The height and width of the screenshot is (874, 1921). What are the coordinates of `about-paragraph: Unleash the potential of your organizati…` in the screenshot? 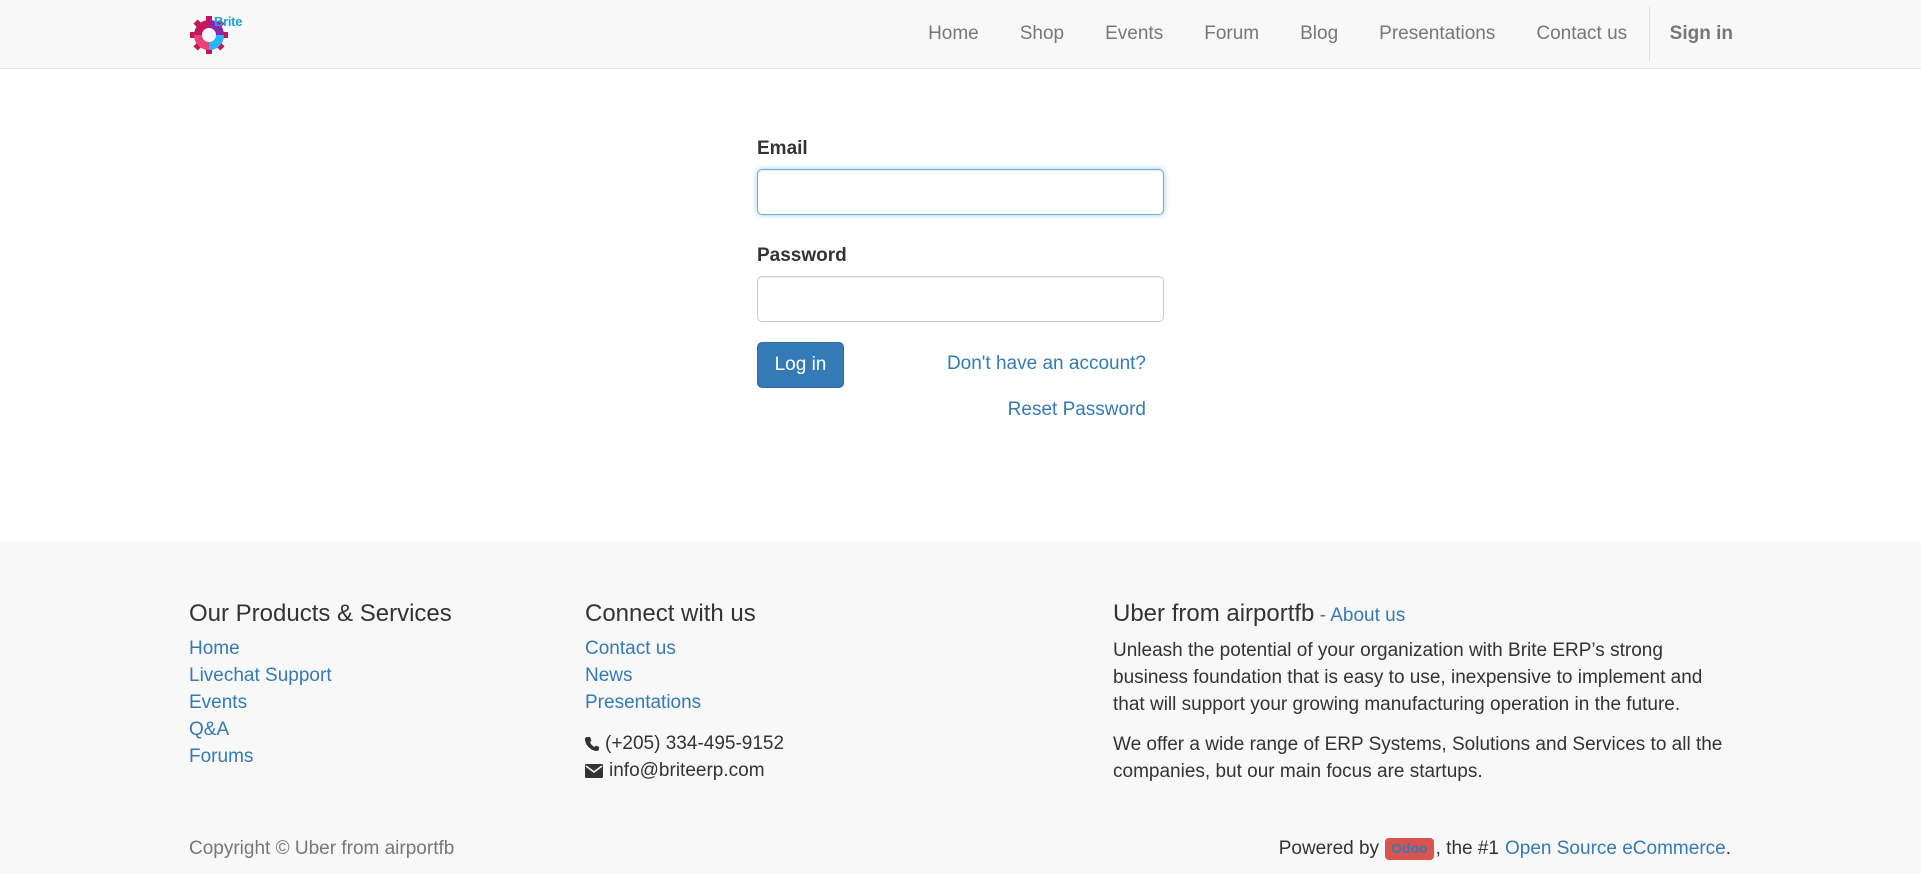 It's located at (1408, 677).